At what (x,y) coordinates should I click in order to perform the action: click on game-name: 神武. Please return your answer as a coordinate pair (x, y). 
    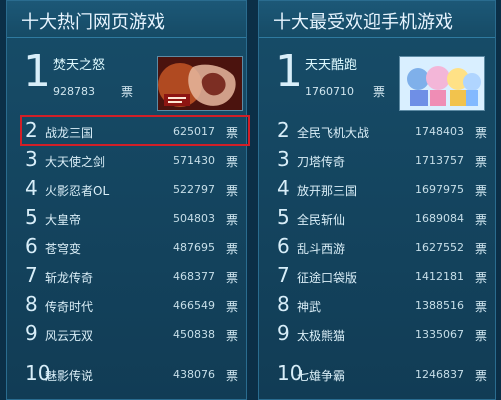
    Looking at the image, I should click on (309, 306).